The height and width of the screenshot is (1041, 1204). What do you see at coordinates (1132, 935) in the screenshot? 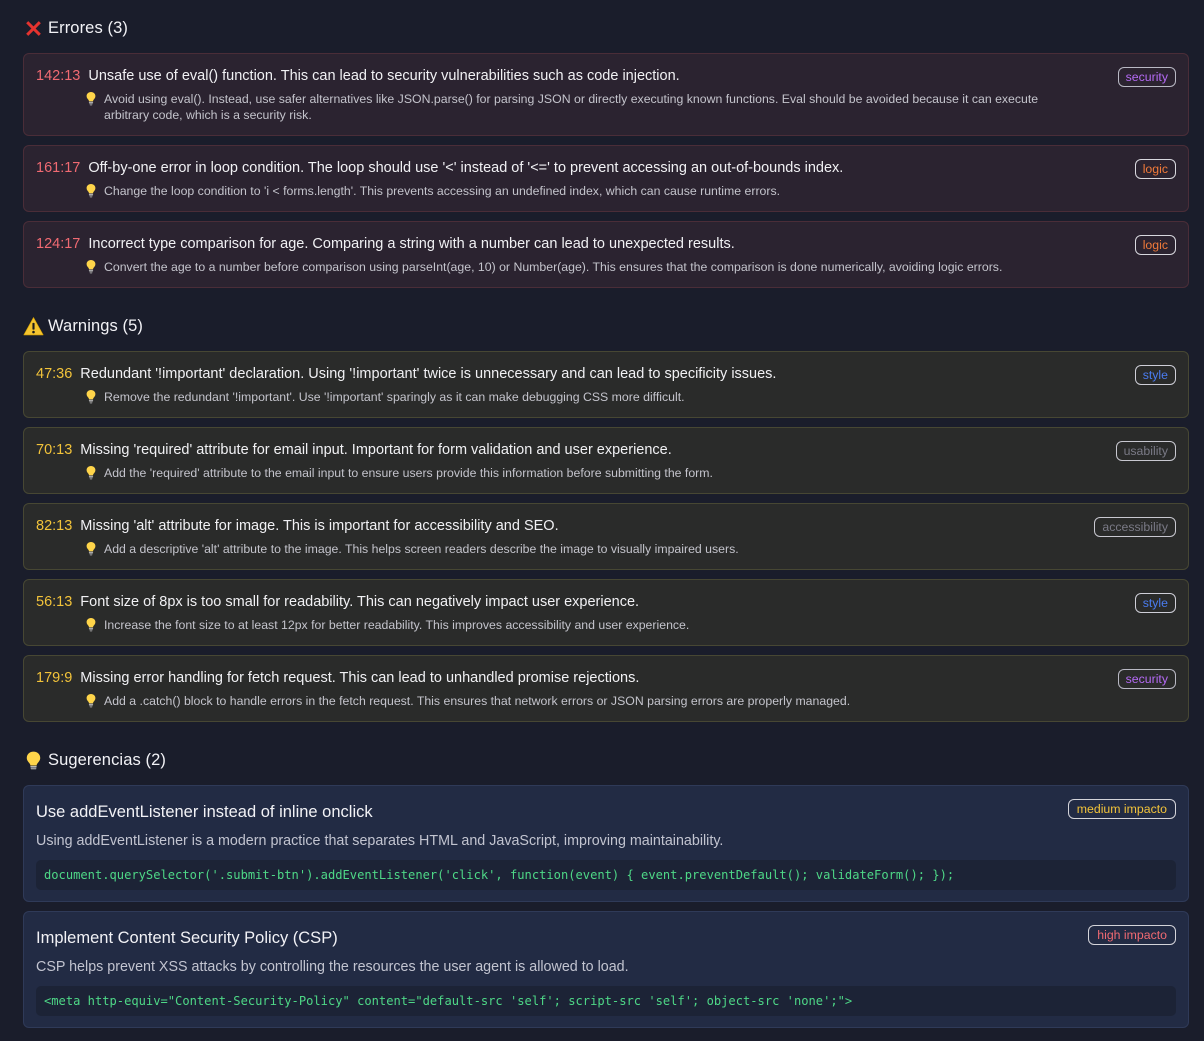
I see `impact-badge: high impacto` at bounding box center [1132, 935].